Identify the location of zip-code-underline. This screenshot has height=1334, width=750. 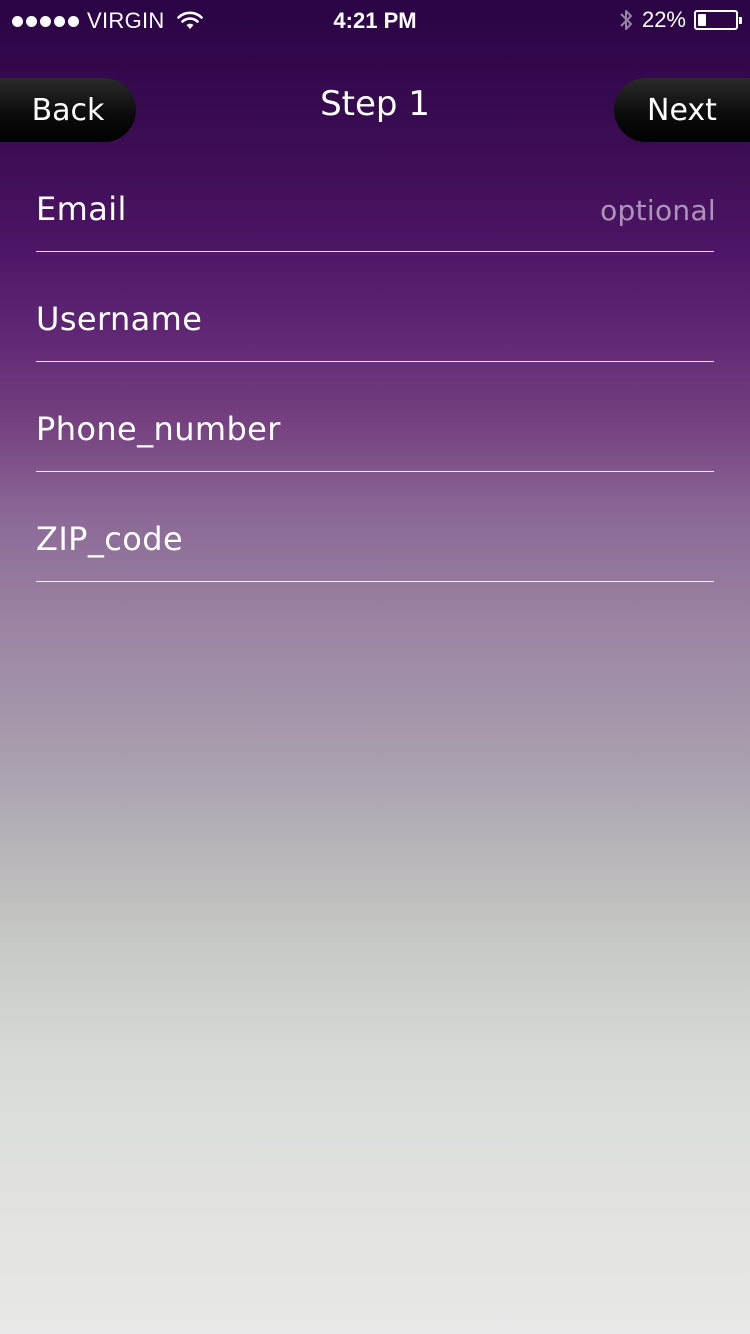
(375, 581).